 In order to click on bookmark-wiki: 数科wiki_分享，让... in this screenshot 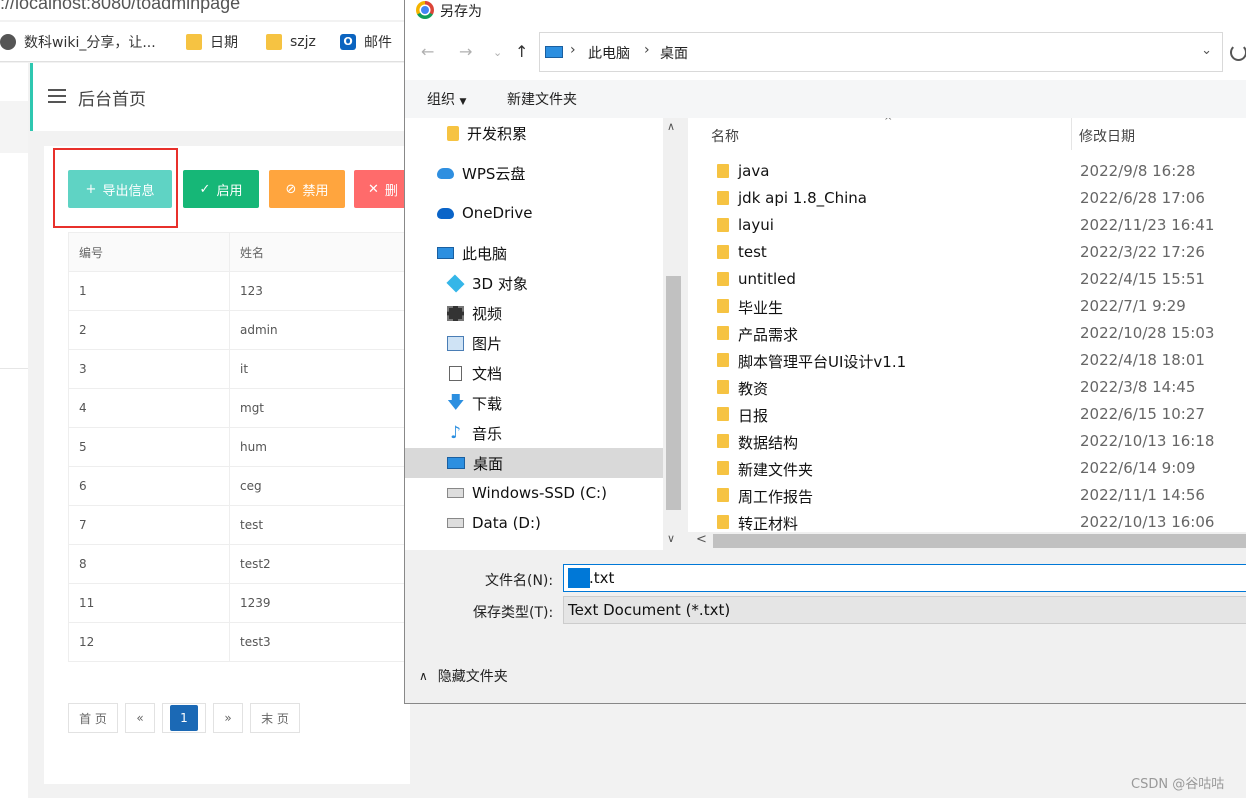, I will do `click(78, 42)`.